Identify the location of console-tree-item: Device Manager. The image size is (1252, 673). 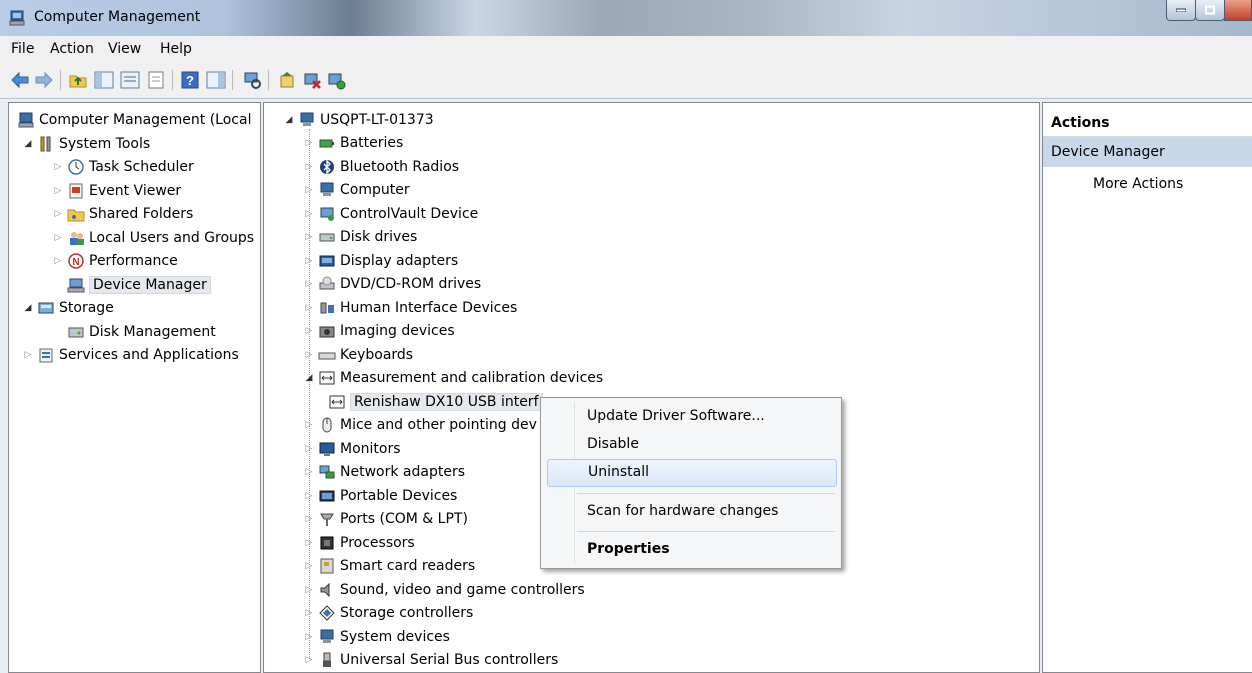
(131, 285).